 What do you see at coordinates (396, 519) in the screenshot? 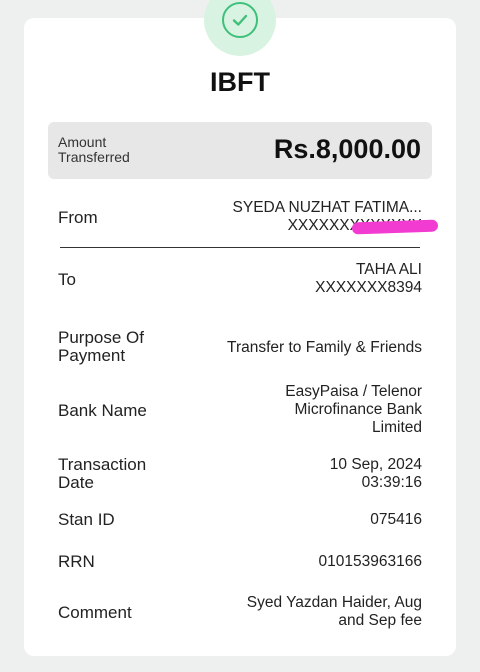
I see `stan-value: 075416` at bounding box center [396, 519].